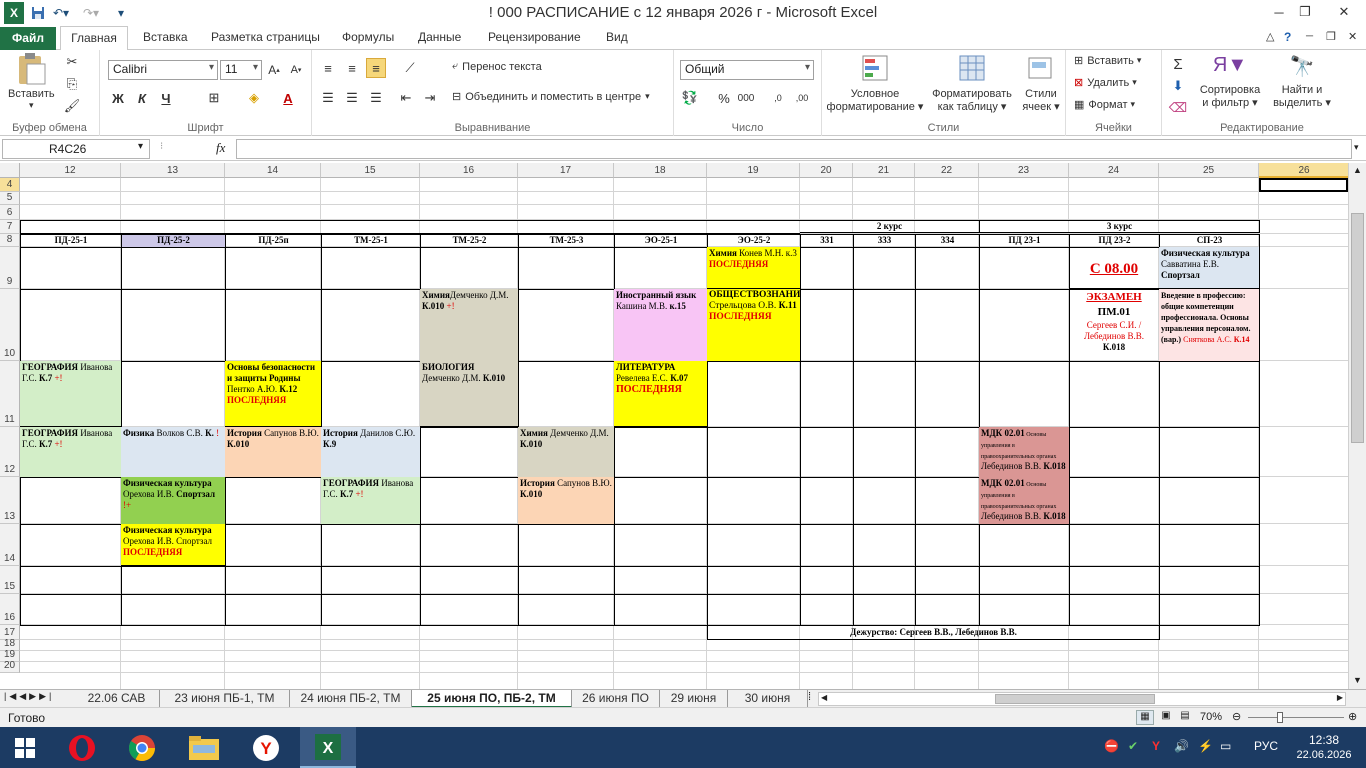 The image size is (1366, 768). What do you see at coordinates (778, 98) in the screenshot?
I see `increase-decimal-icon: ,0` at bounding box center [778, 98].